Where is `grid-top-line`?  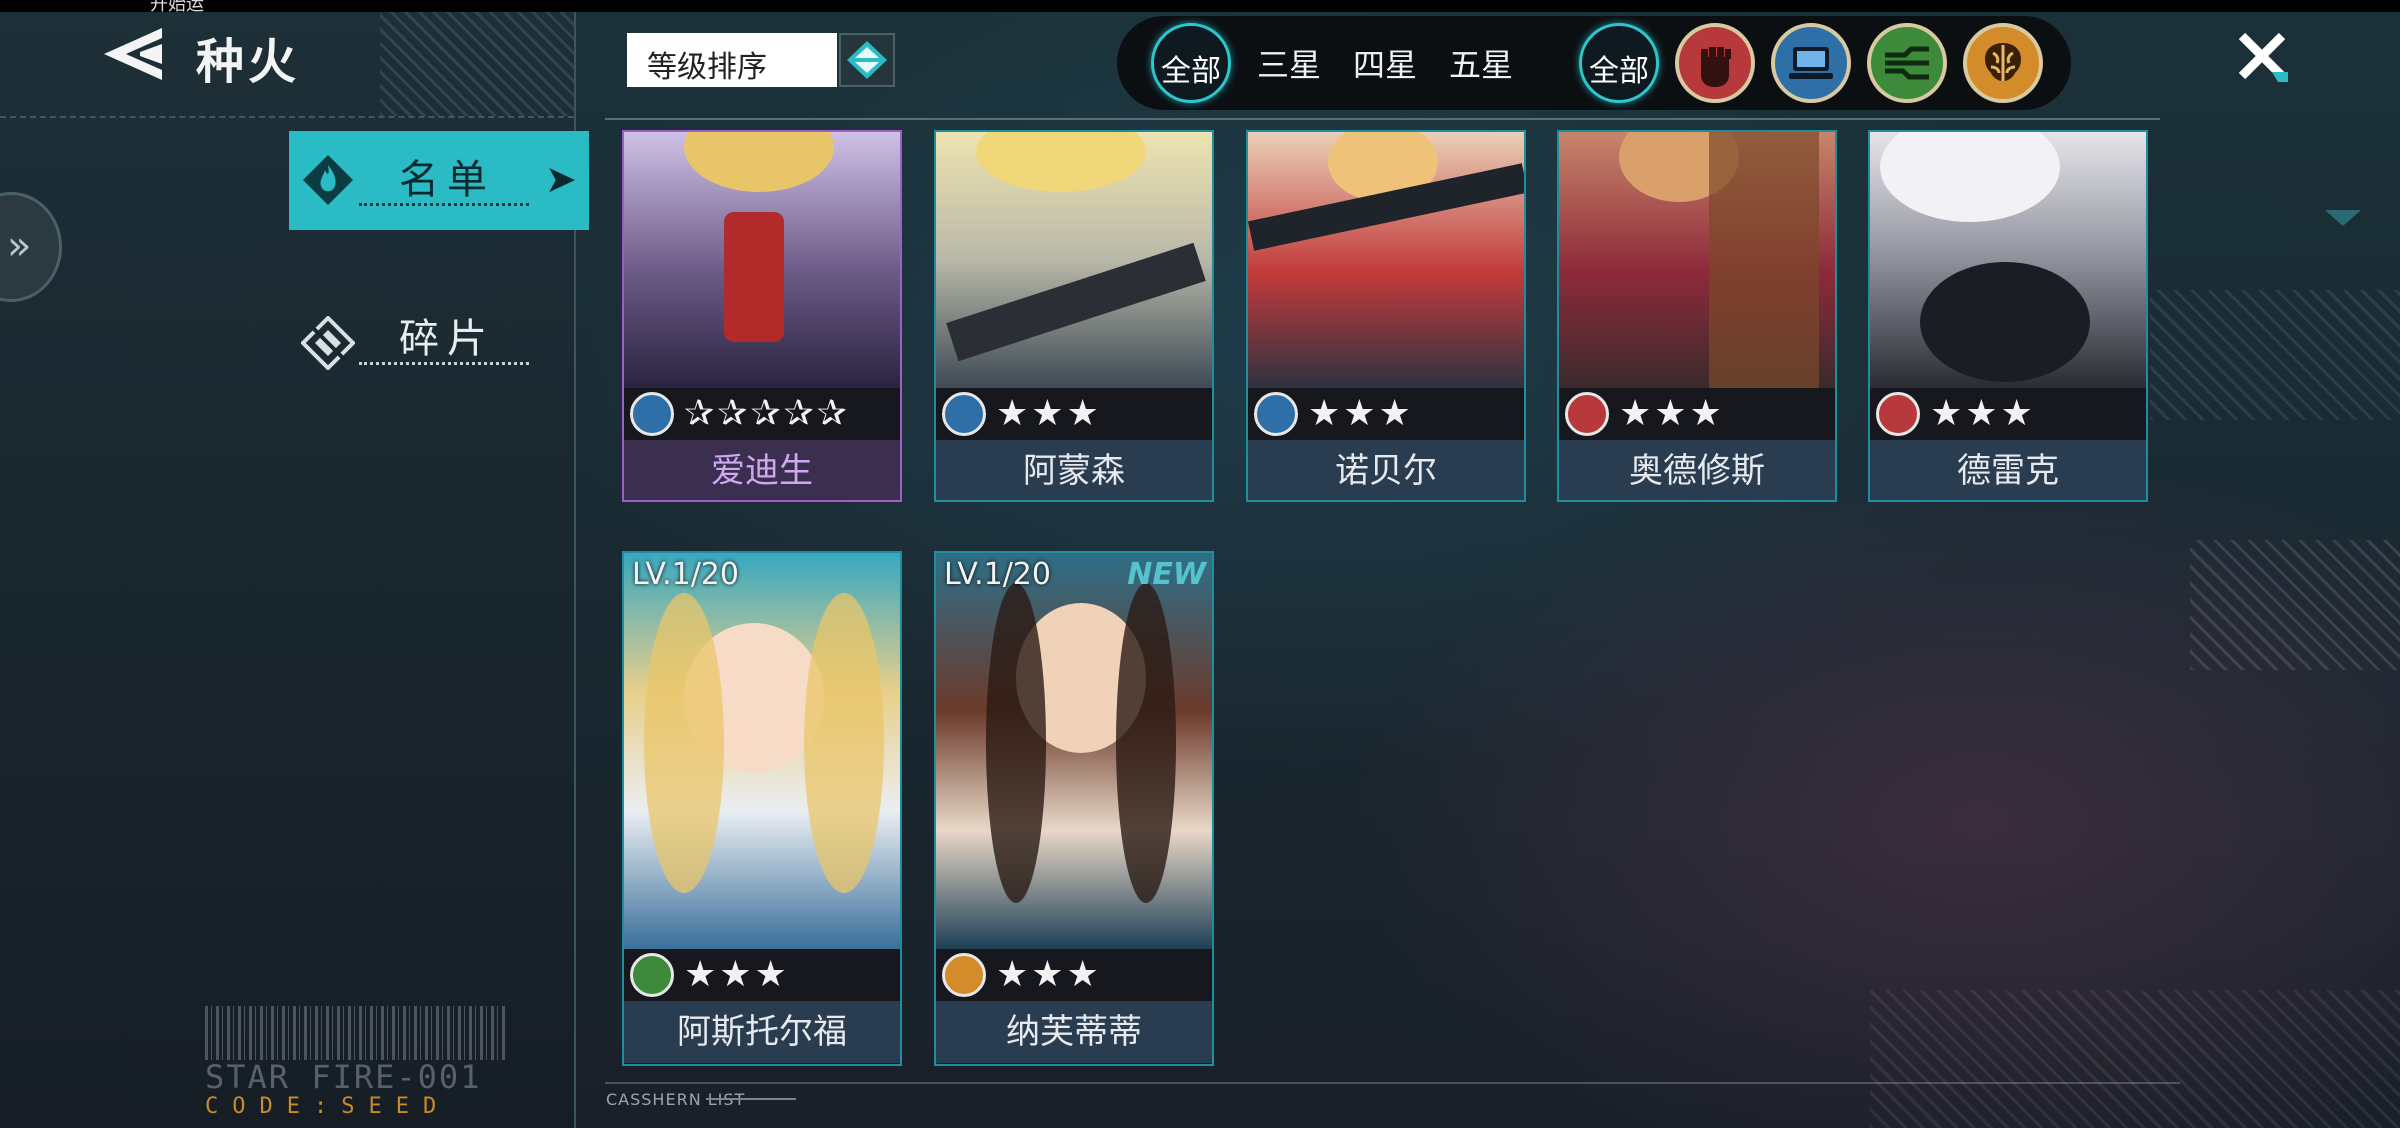 grid-top-line is located at coordinates (1382, 119).